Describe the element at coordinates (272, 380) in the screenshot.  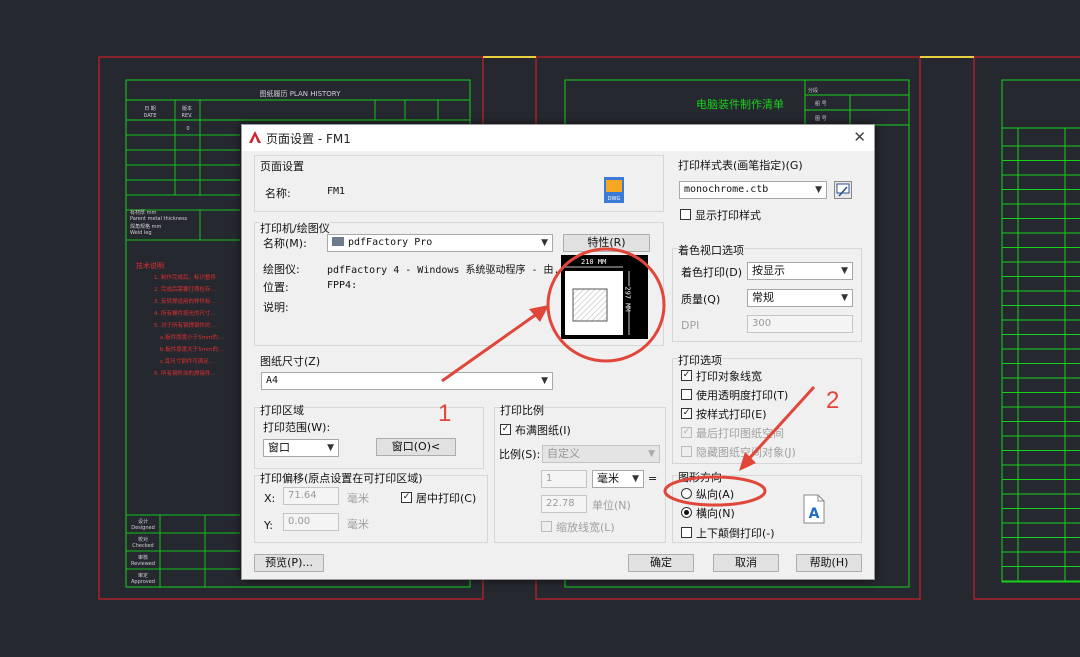
I see `paper-size-value: A4` at that location.